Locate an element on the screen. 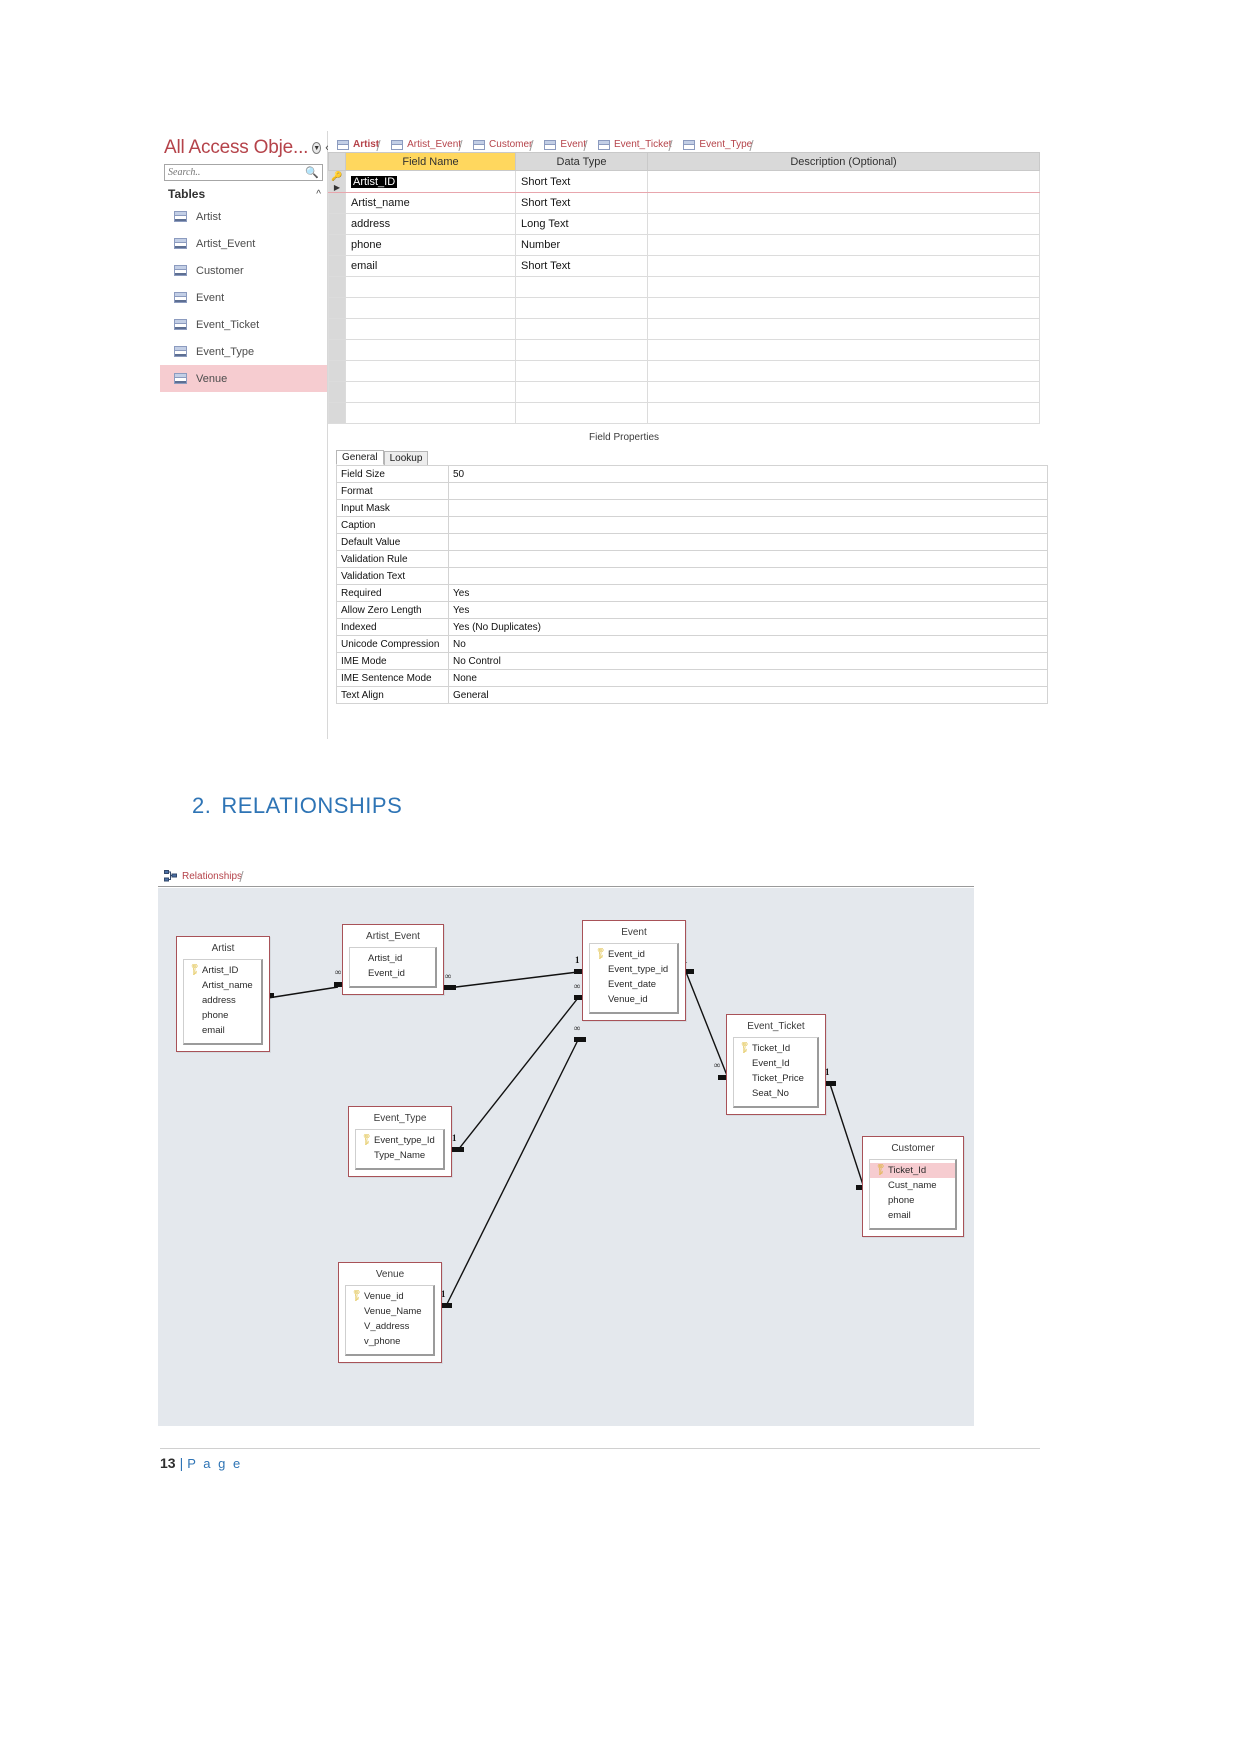  sidebar-item-event_ticket: Event_Ticket is located at coordinates (243, 324).